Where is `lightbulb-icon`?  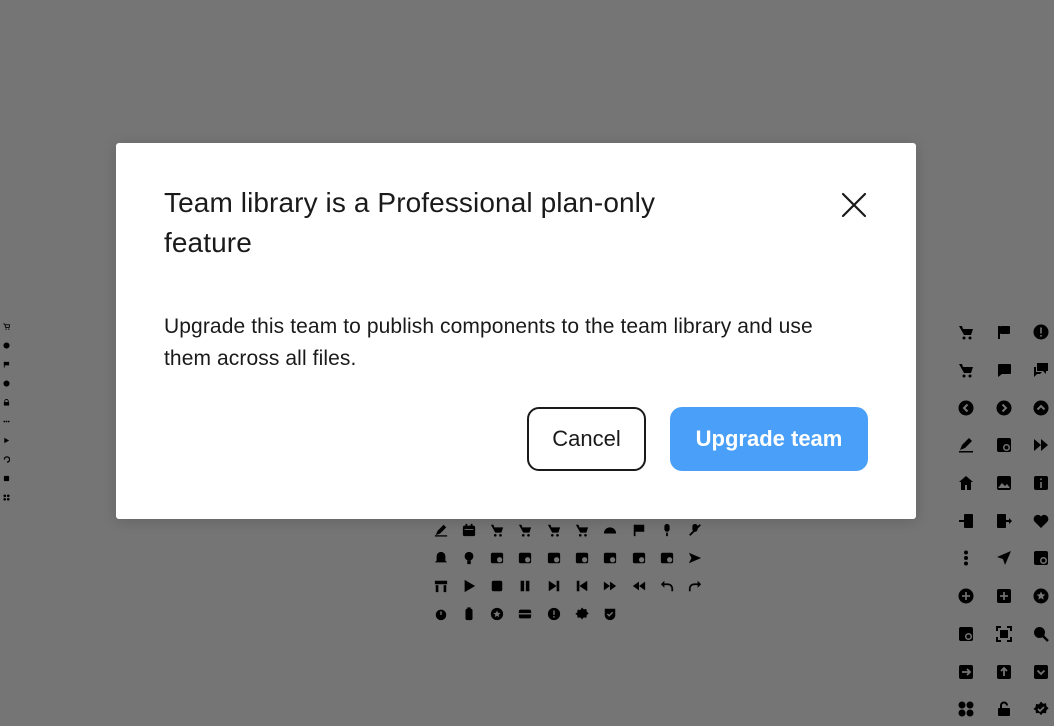 lightbulb-icon is located at coordinates (469, 558).